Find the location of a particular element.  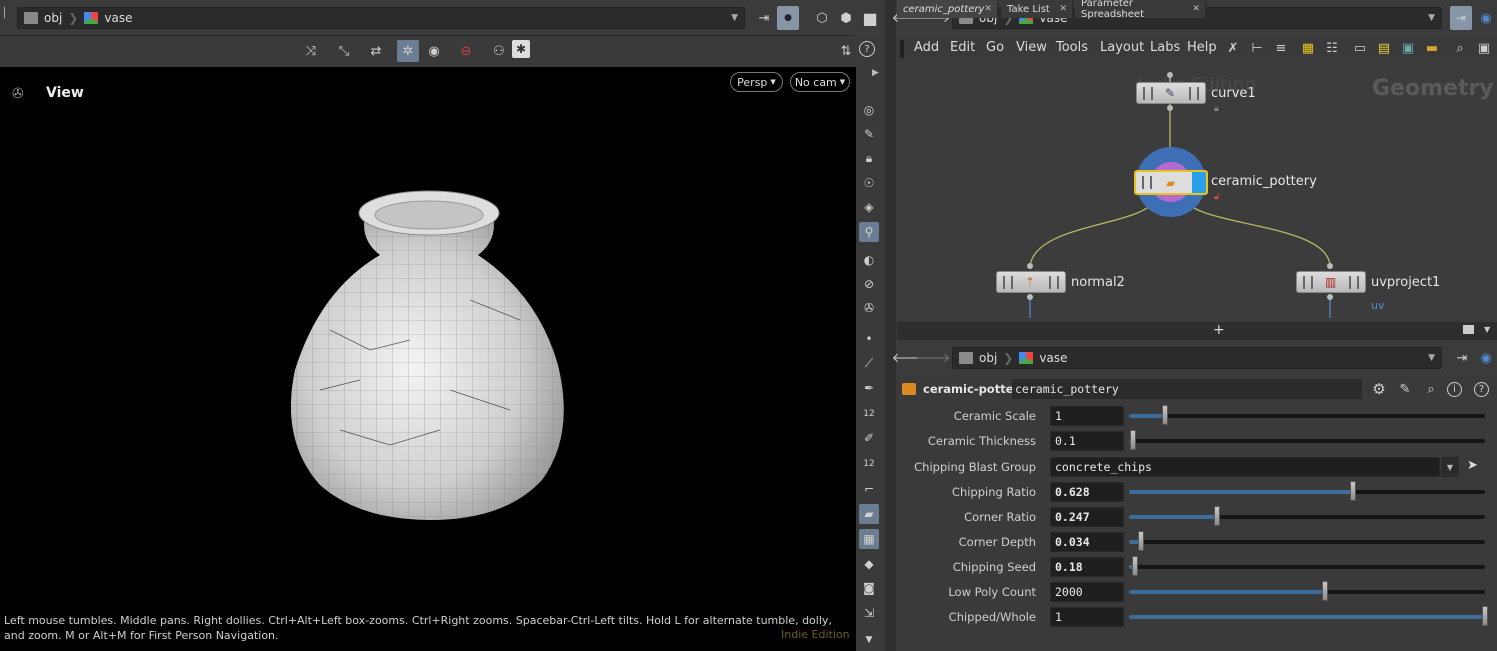

render-icon: ⬢ is located at coordinates (846, 18).